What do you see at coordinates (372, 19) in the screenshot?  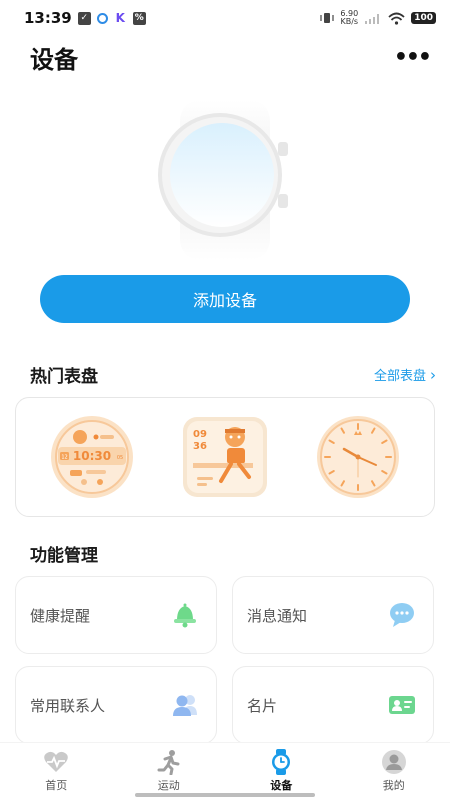 I see `signal-icon` at bounding box center [372, 19].